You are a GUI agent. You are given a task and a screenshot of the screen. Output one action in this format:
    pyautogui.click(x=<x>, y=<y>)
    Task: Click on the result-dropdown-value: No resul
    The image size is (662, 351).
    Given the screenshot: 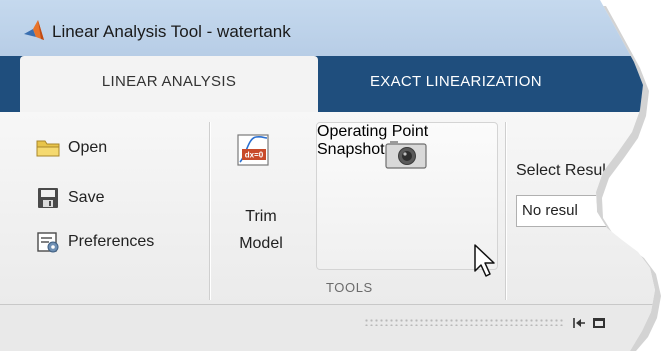 What is the action you would take?
    pyautogui.click(x=550, y=210)
    